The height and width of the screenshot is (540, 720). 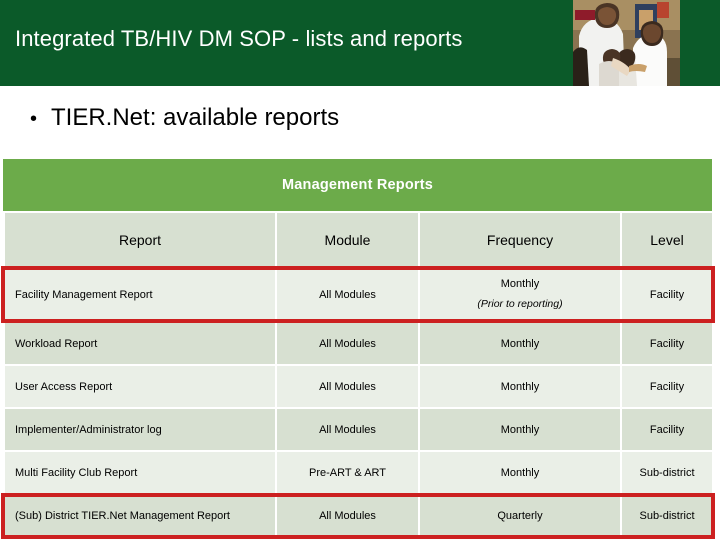 I want to click on clinic-photo-illustration, so click(x=626, y=43).